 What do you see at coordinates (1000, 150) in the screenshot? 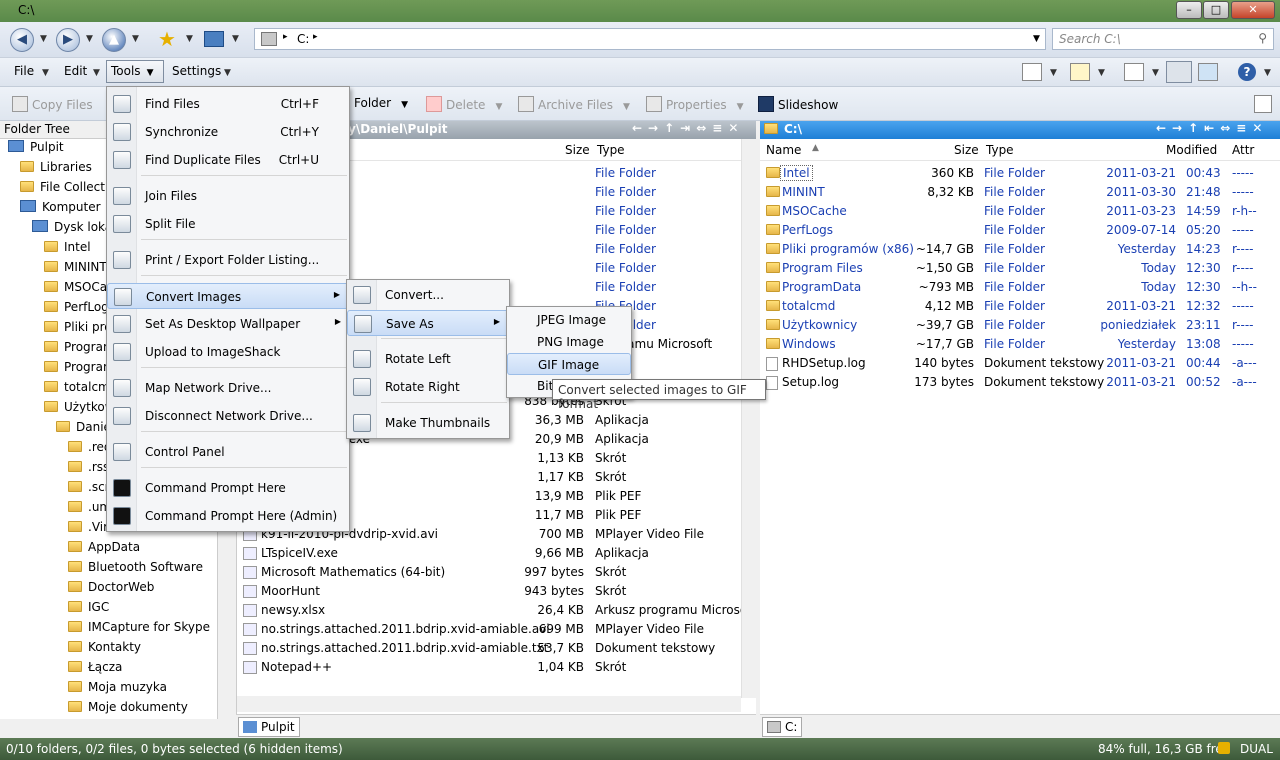
I see `column-type-right: Type` at bounding box center [1000, 150].